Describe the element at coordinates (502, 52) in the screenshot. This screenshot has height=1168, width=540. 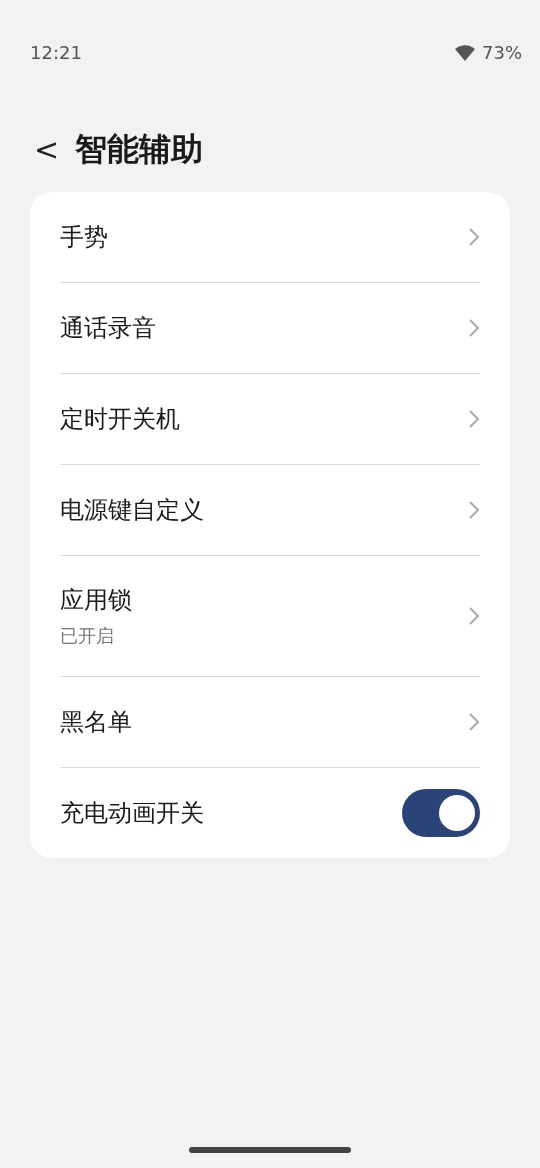
I see `battery-percent: 73%` at that location.